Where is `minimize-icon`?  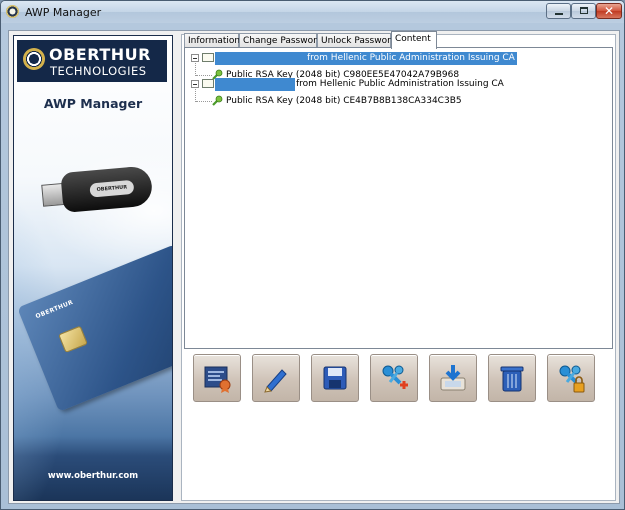 minimize-icon is located at coordinates (559, 14).